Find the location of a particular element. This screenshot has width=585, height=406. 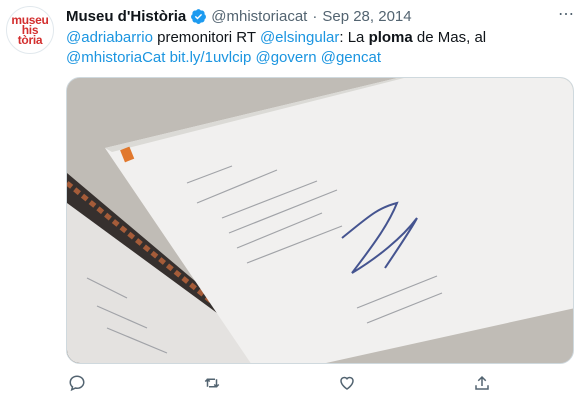

mention-link: @adriabarrio is located at coordinates (109, 37).